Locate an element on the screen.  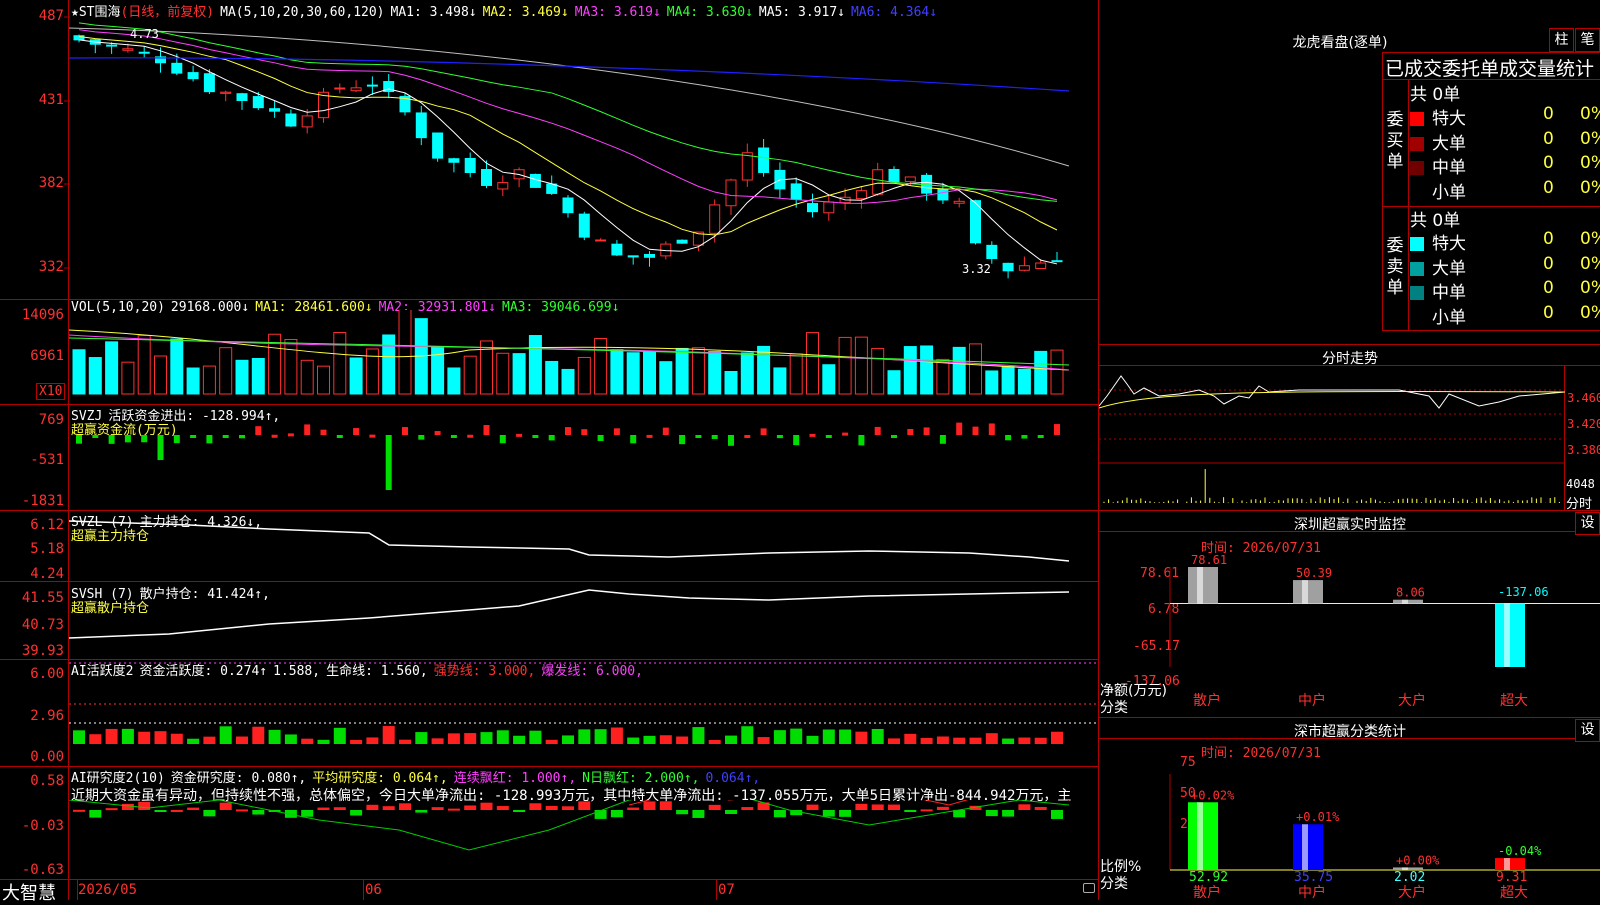
ai-active-y-tick: 0.00 is located at coordinates (47, 757).